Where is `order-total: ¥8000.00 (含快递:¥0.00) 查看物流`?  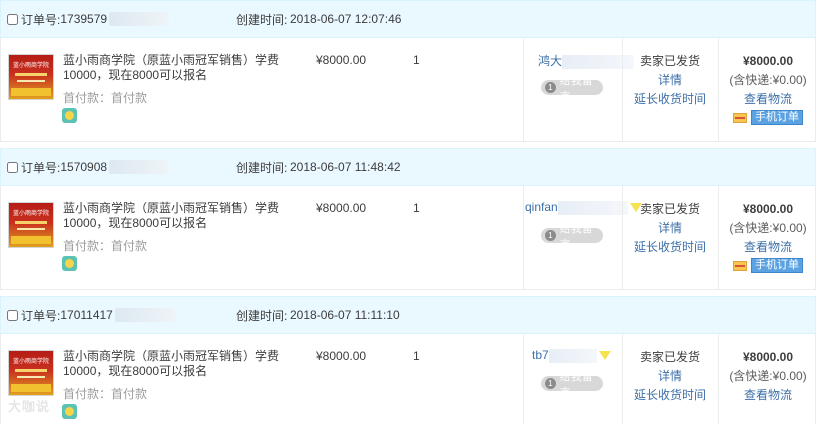
order-total: ¥8000.00 (含快递:¥0.00) 查看物流 is located at coordinates (767, 376).